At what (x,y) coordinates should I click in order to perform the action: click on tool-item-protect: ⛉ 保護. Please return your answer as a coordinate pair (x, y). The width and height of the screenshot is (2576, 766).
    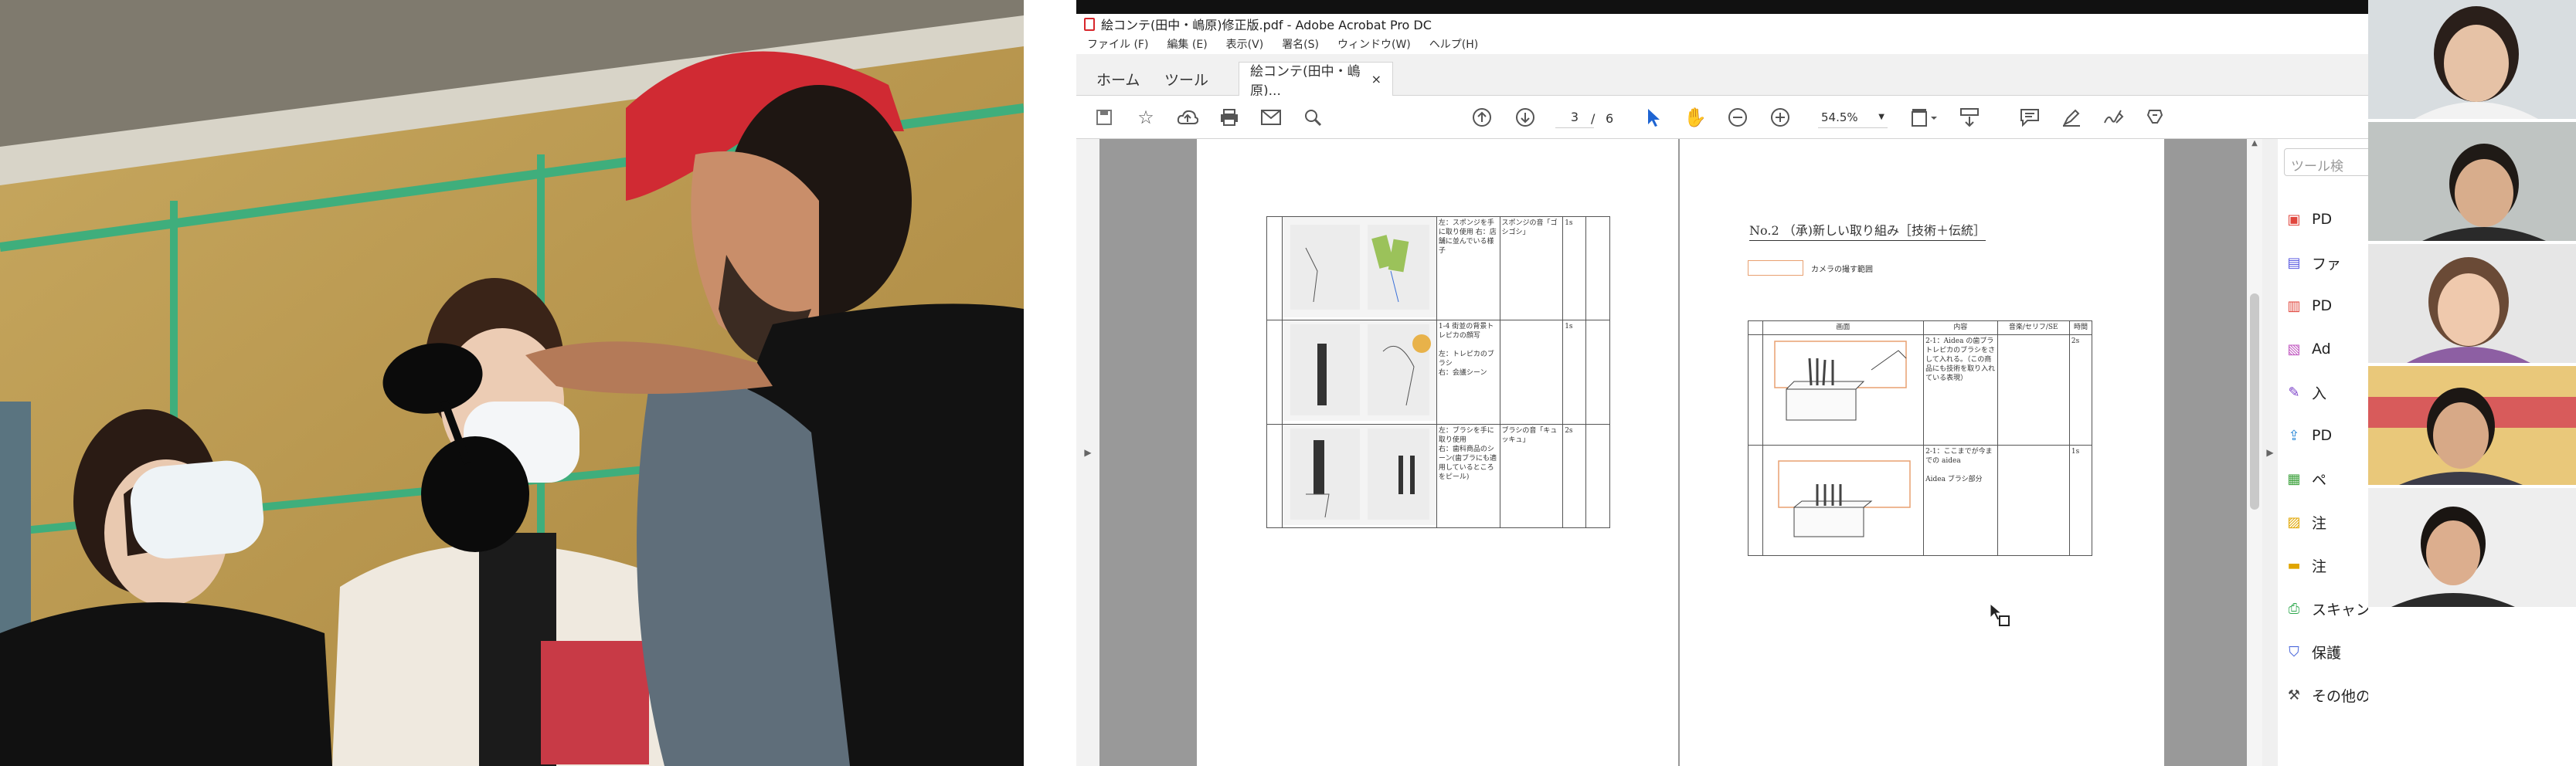
    Looking at the image, I should click on (2312, 652).